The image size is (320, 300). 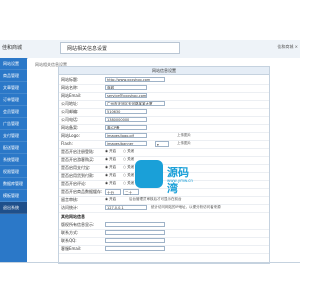 What do you see at coordinates (155, 199) in the screenshot?
I see `guestbook-note: 后台管理员审核后才可显示在前台` at bounding box center [155, 199].